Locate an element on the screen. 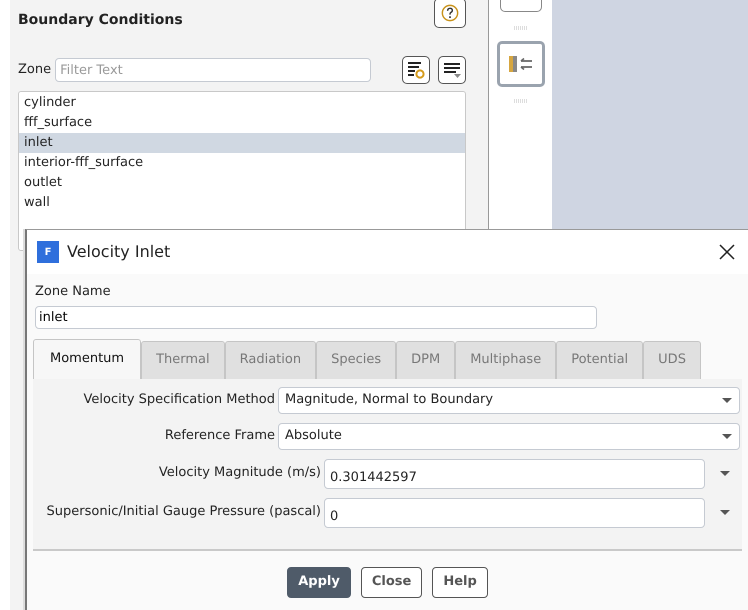 The width and height of the screenshot is (748, 610). help-icon is located at coordinates (450, 13).